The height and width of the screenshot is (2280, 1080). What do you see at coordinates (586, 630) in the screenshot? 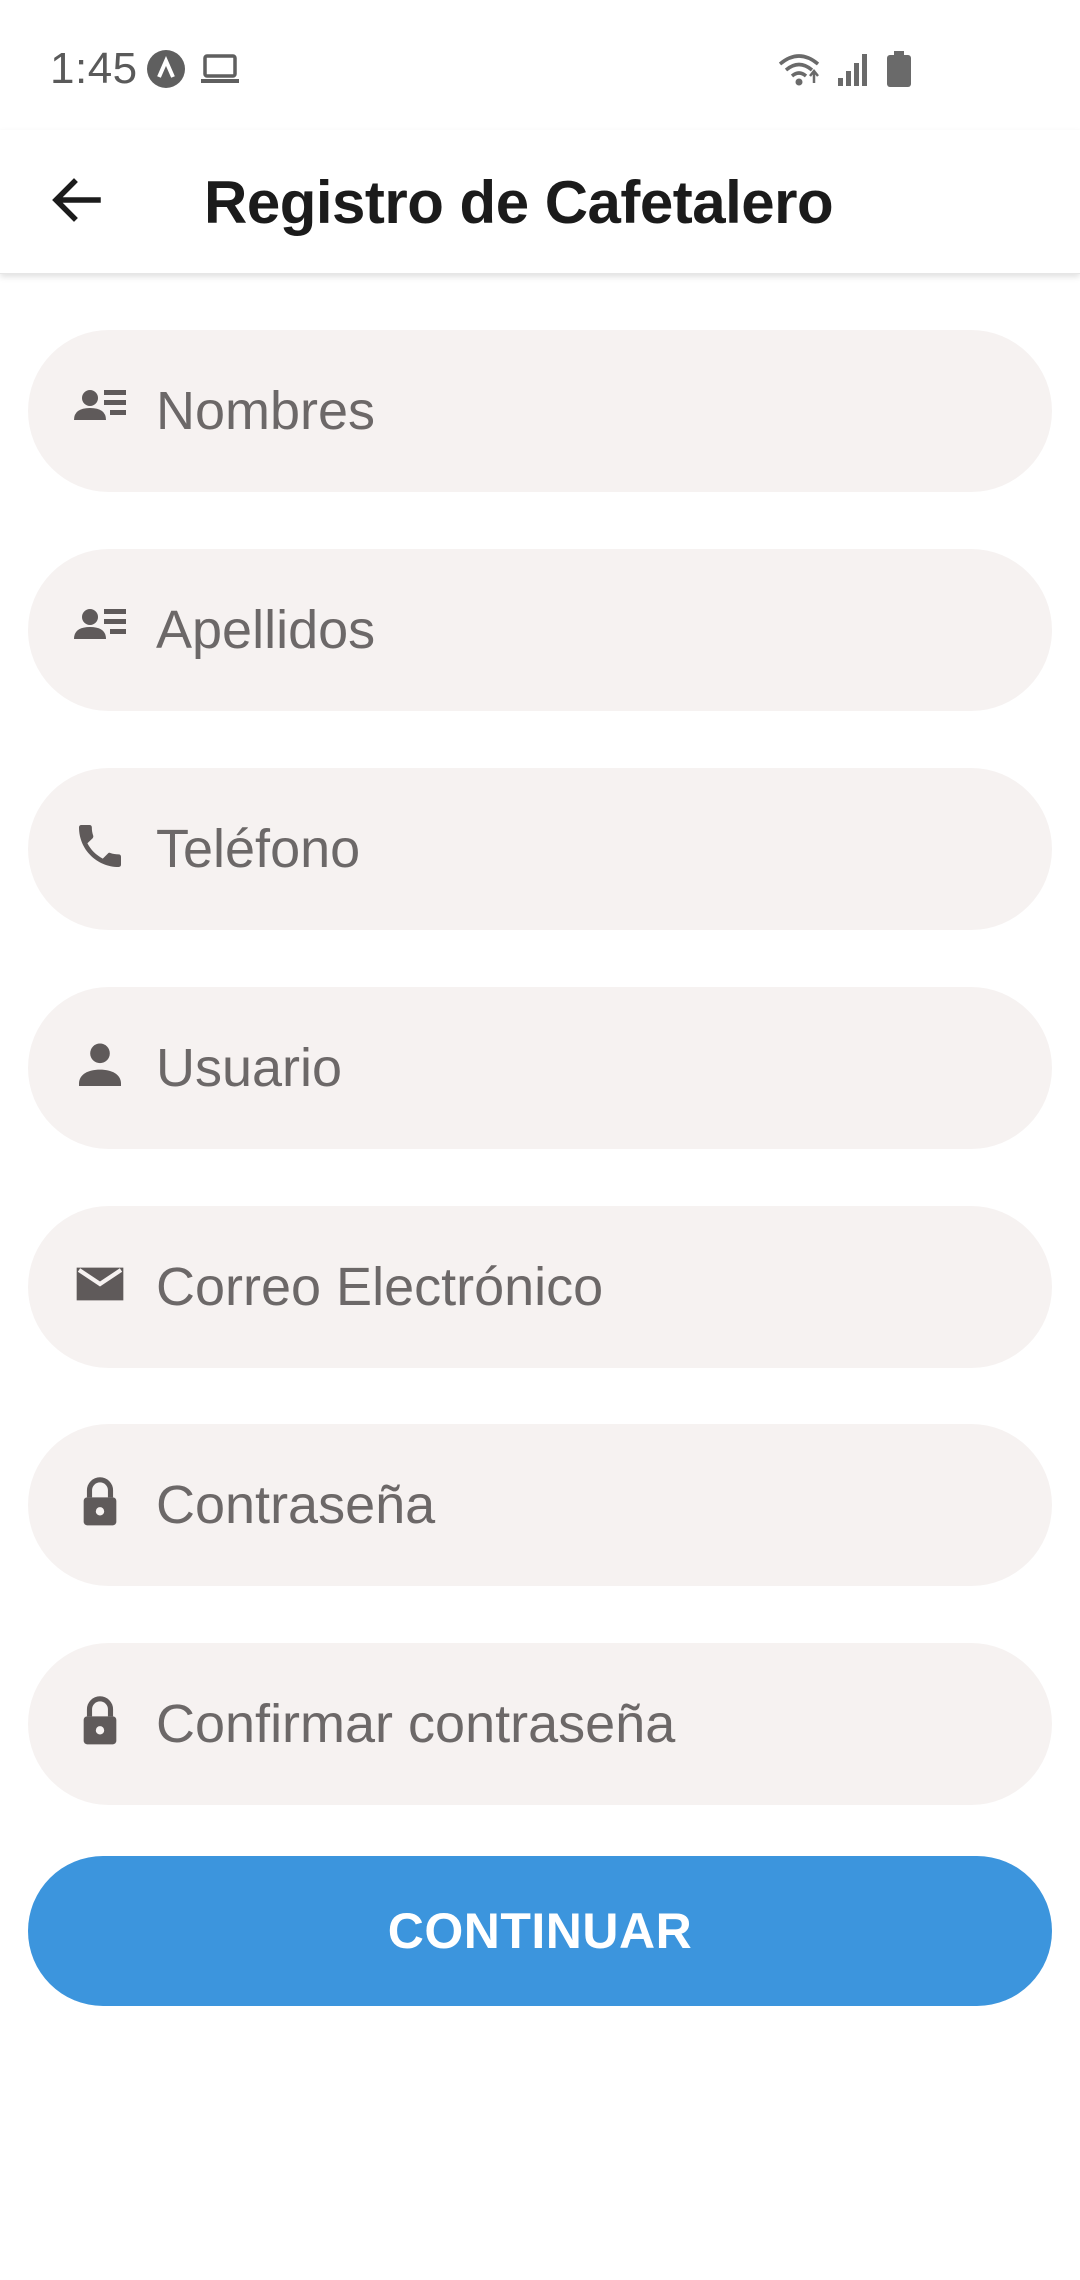
I see `surnames-input` at bounding box center [586, 630].